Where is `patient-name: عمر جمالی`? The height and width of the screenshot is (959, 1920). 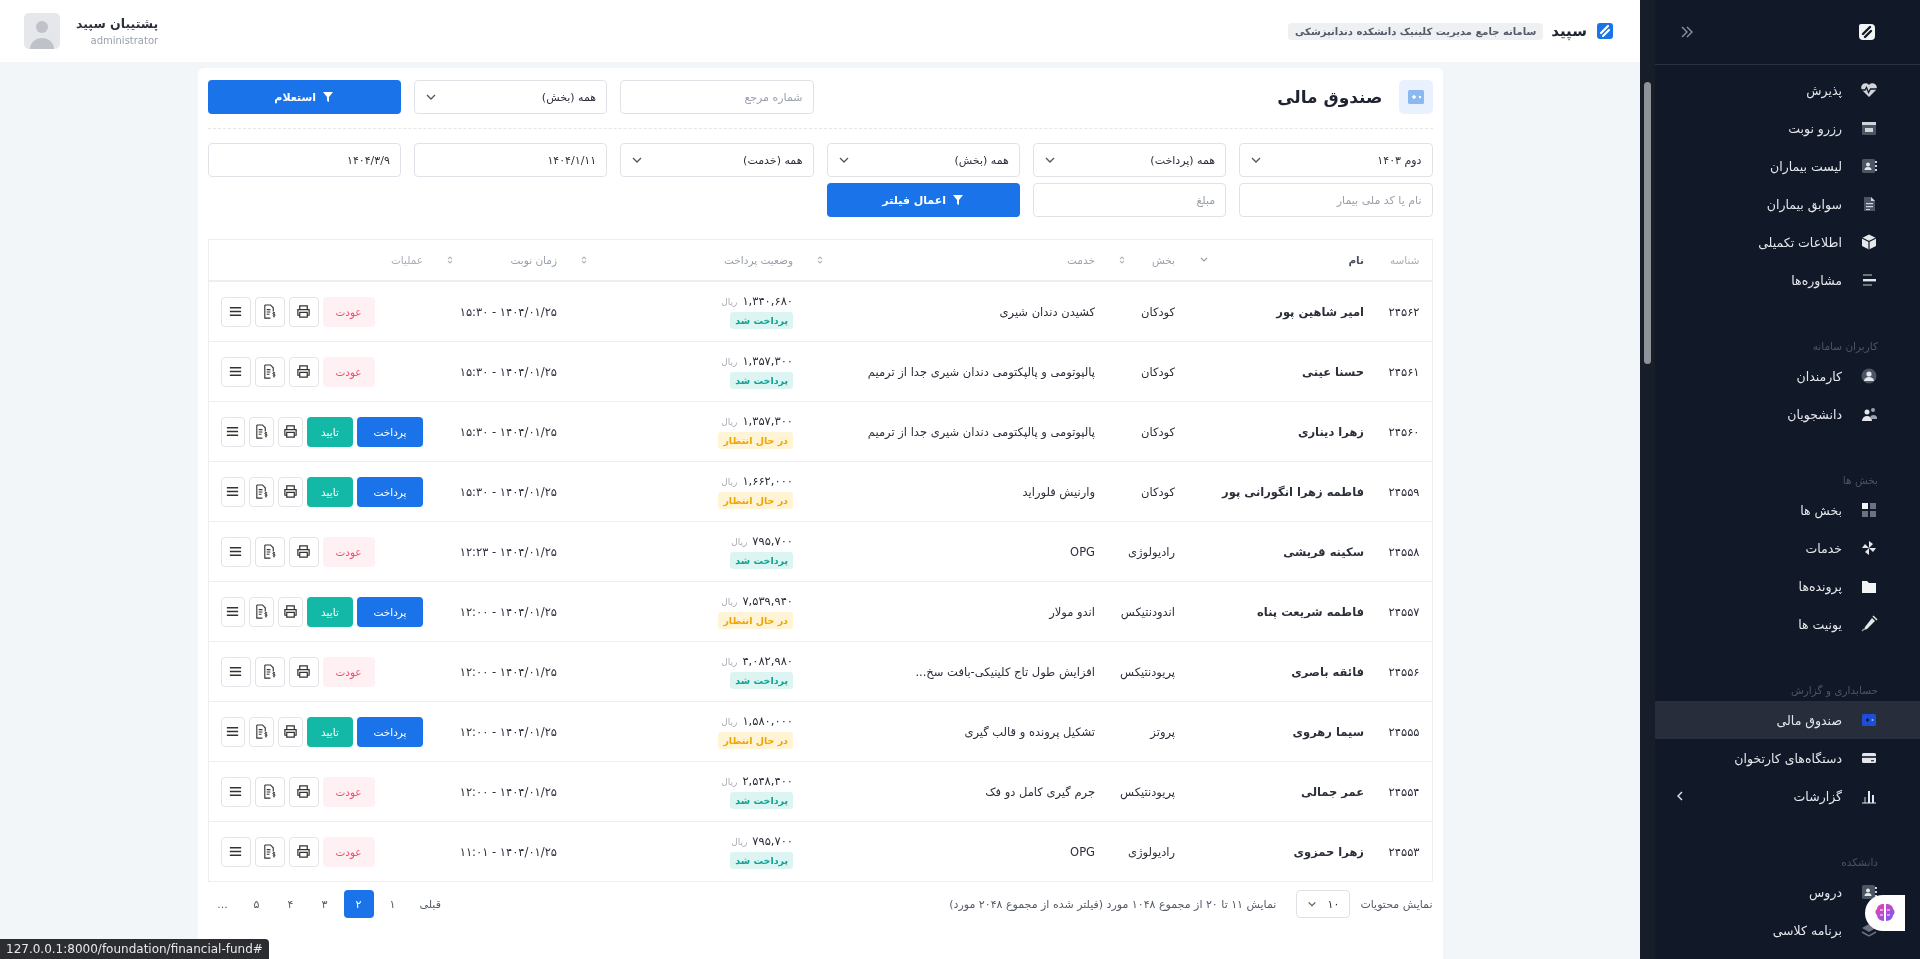 patient-name: عمر جمالی is located at coordinates (1281, 791).